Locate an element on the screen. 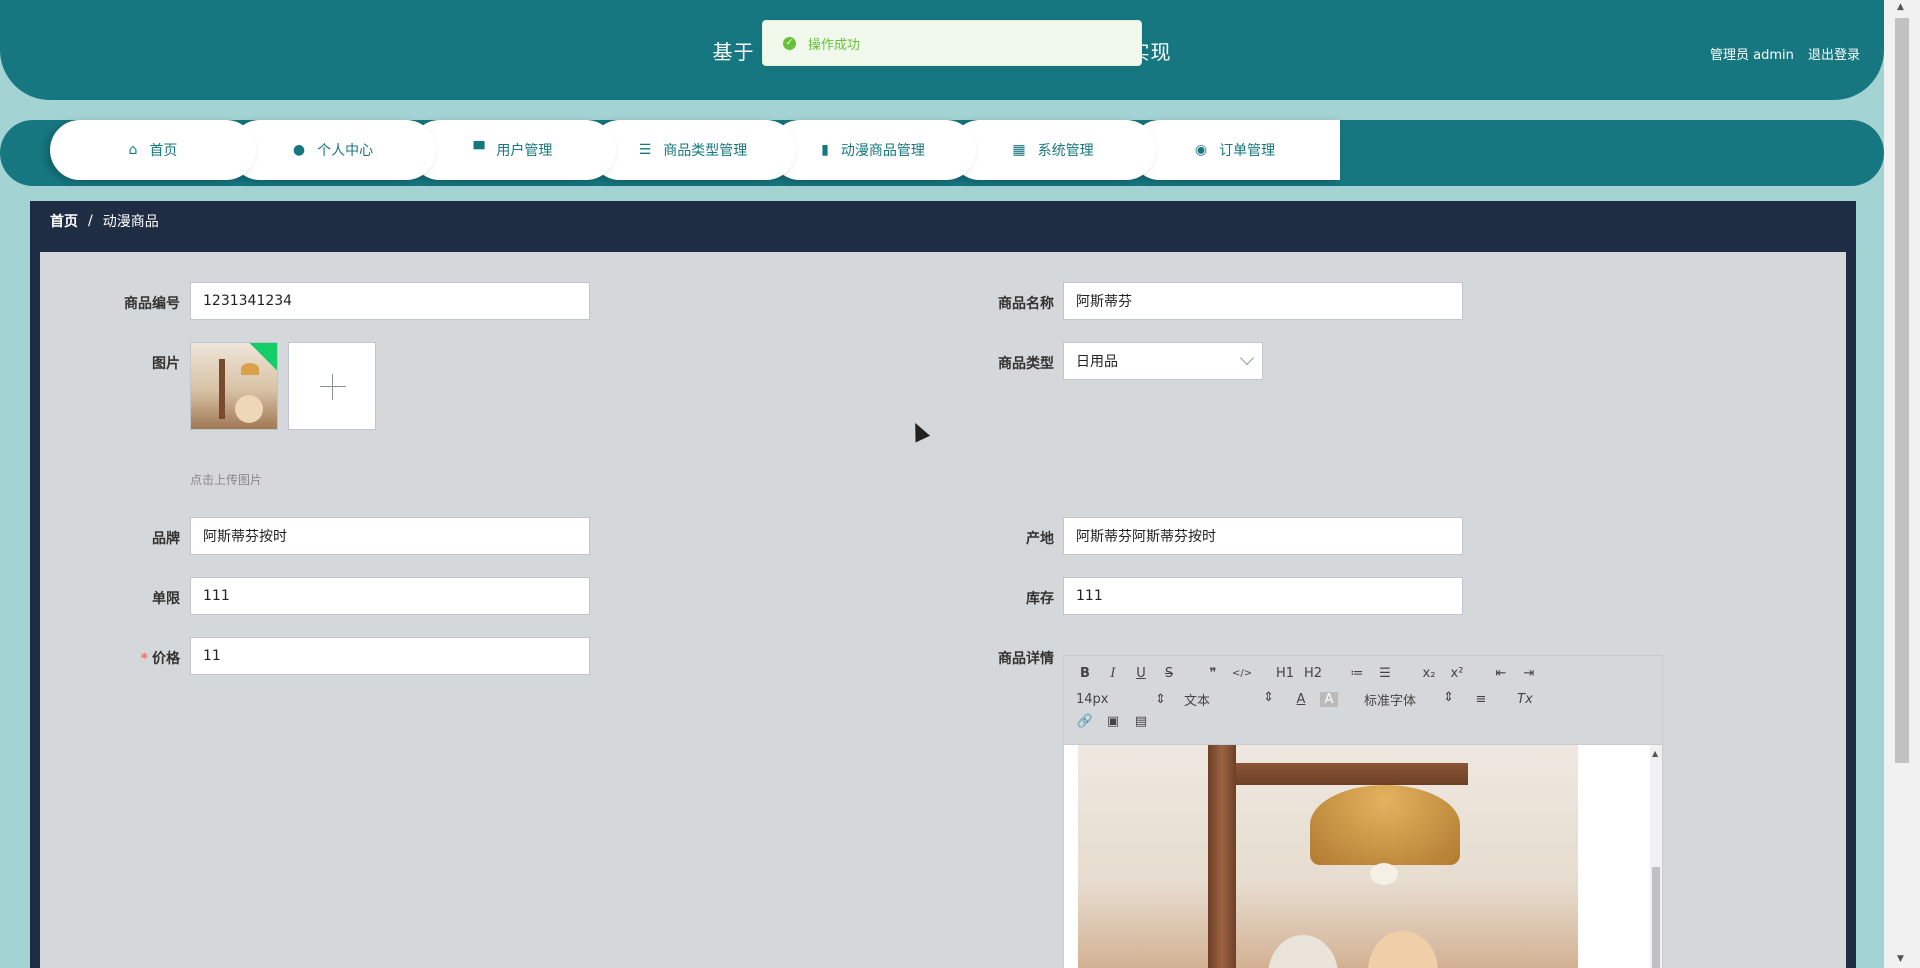 The image size is (1920, 968). bold-button: B is located at coordinates (1085, 673).